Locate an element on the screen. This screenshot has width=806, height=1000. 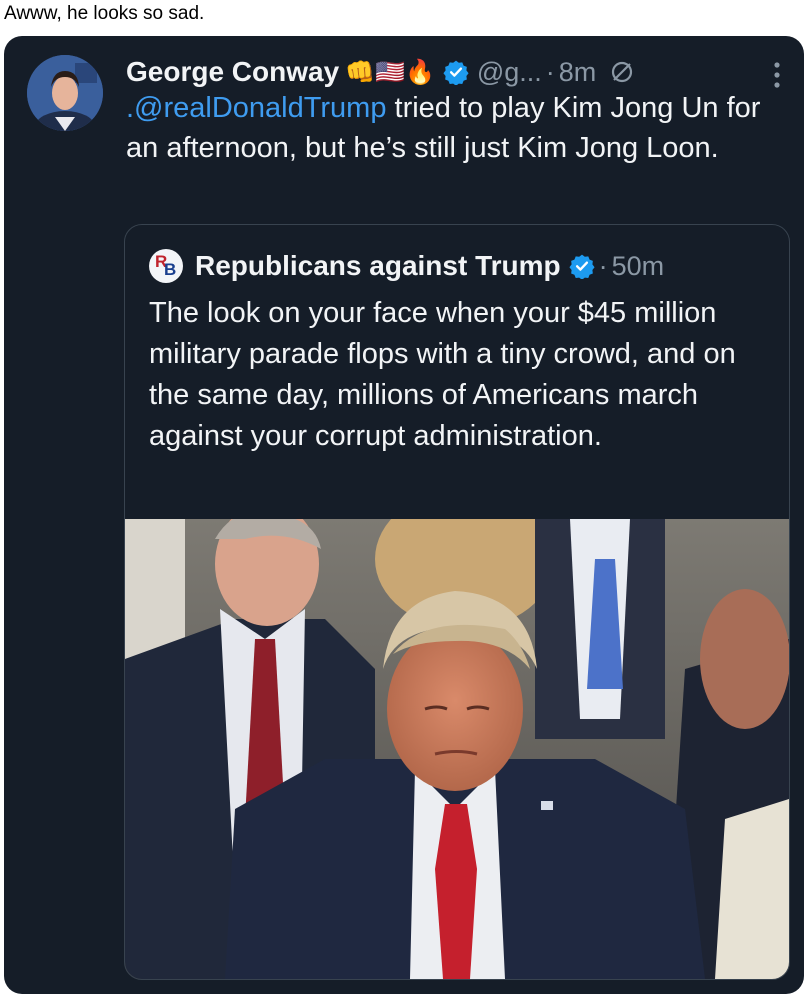
author-name: George Conway is located at coordinates (232, 72).